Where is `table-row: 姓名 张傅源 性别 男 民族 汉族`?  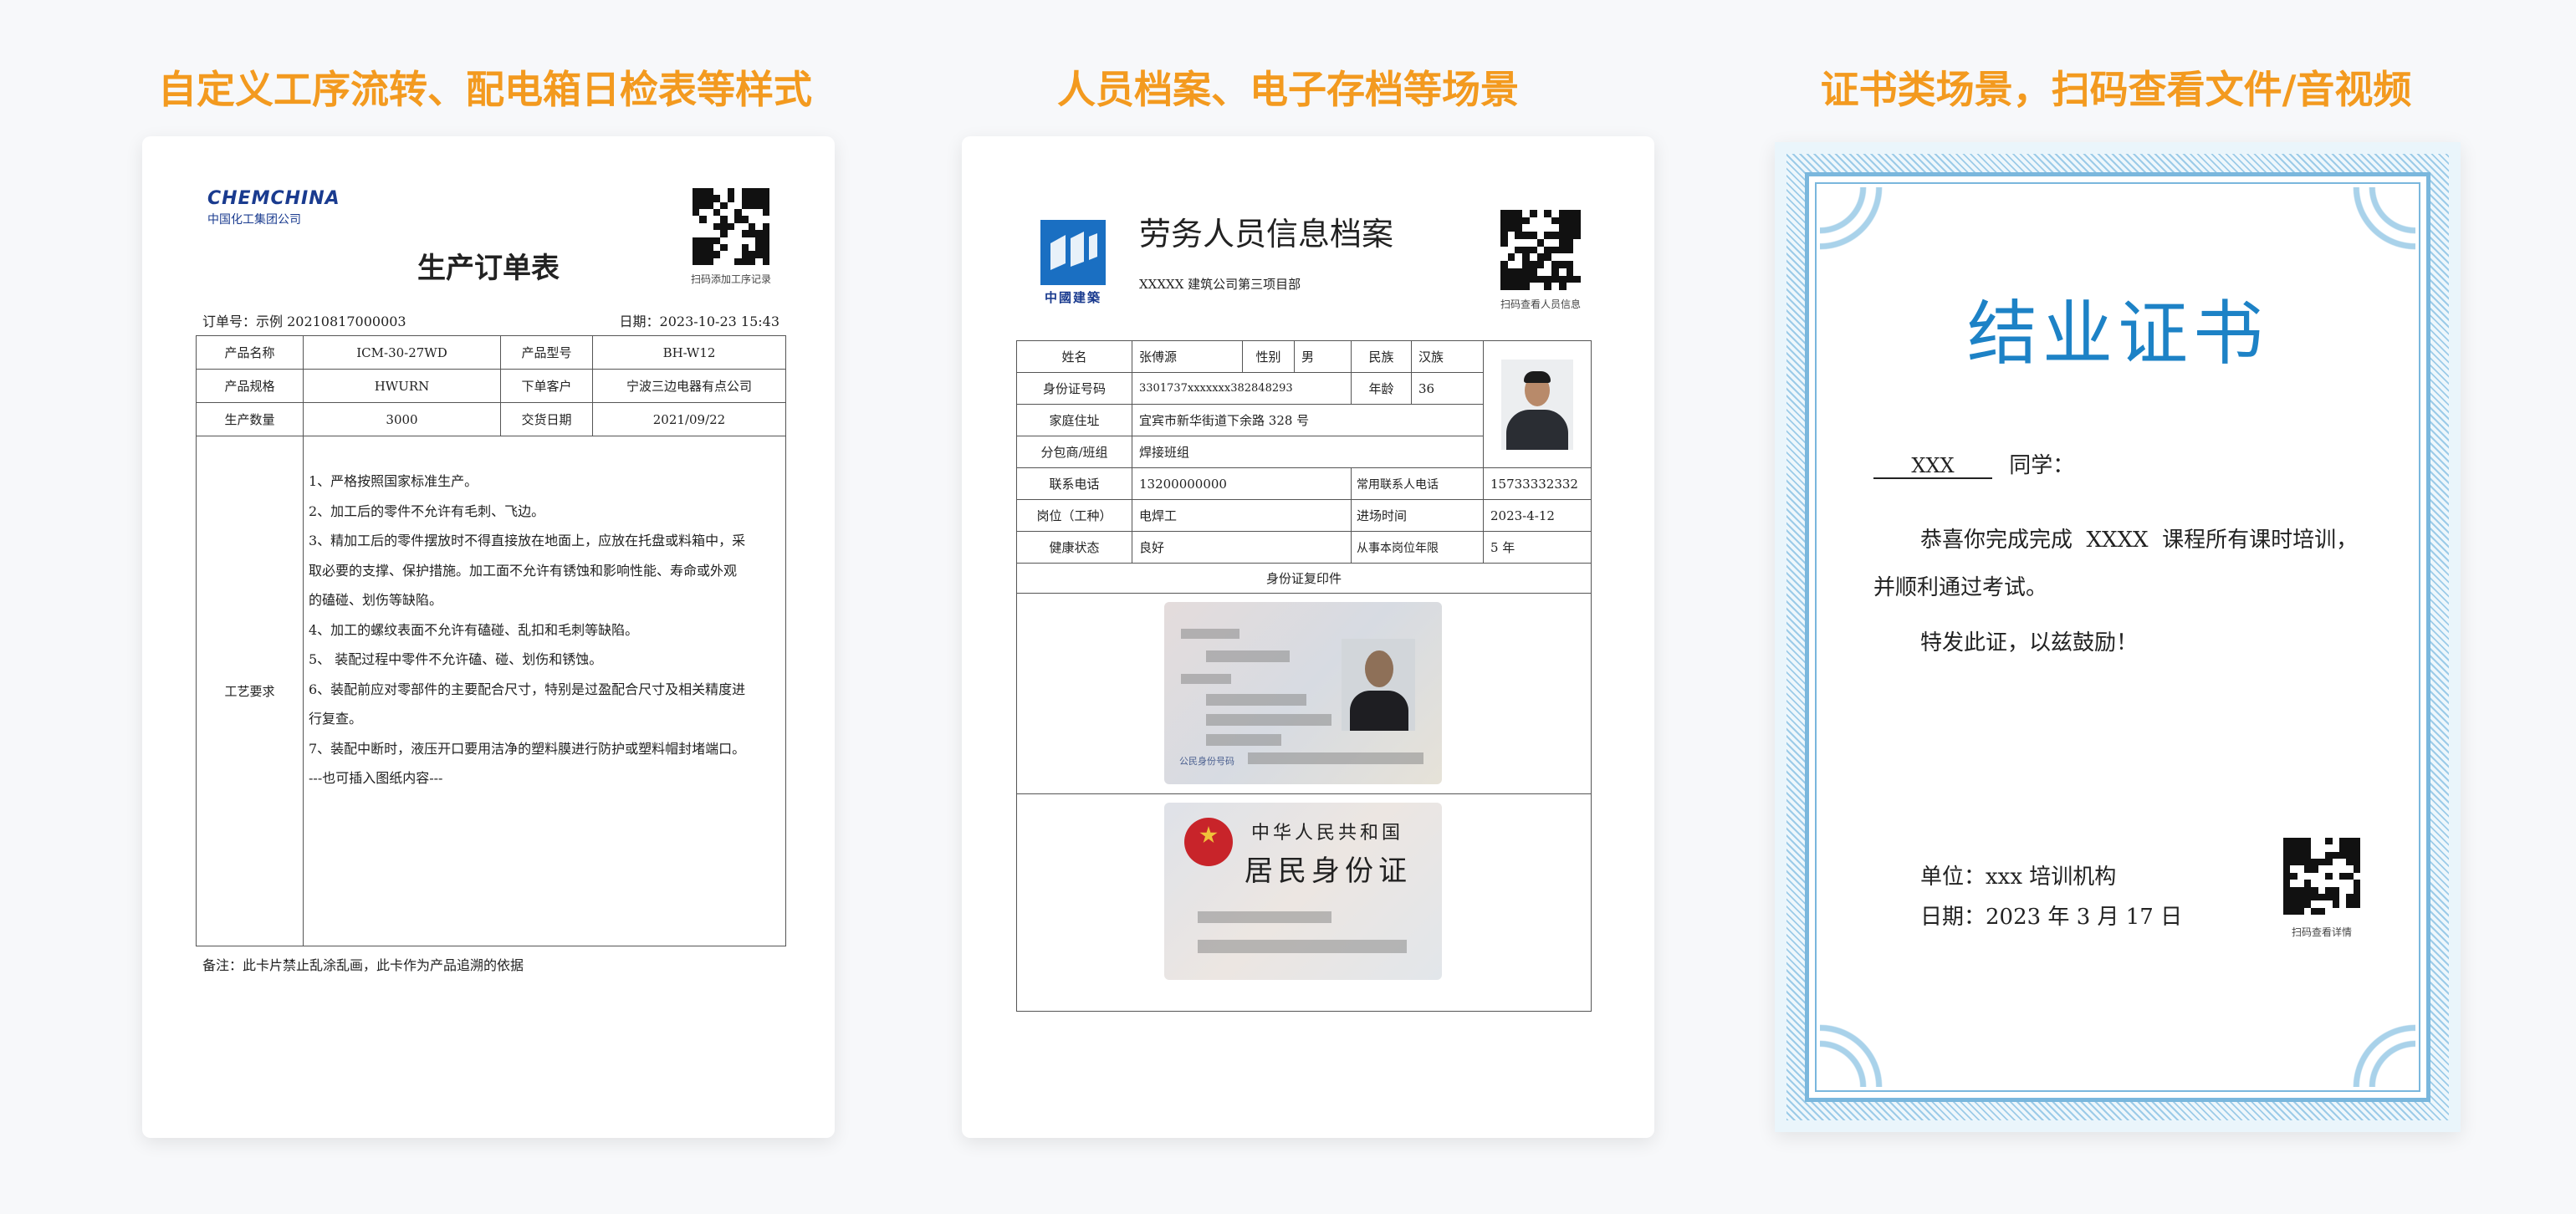
table-row: 姓名 张傅源 性别 男 民族 汉族 is located at coordinates (1304, 404).